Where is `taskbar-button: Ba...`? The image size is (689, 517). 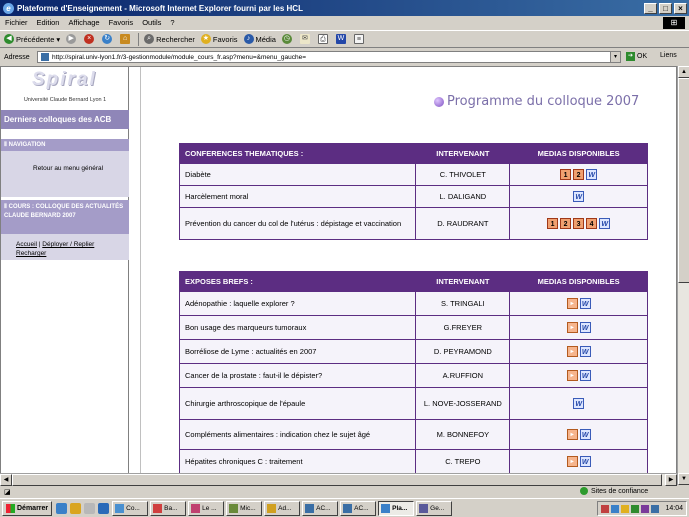 taskbar-button: Ba... is located at coordinates (168, 508).